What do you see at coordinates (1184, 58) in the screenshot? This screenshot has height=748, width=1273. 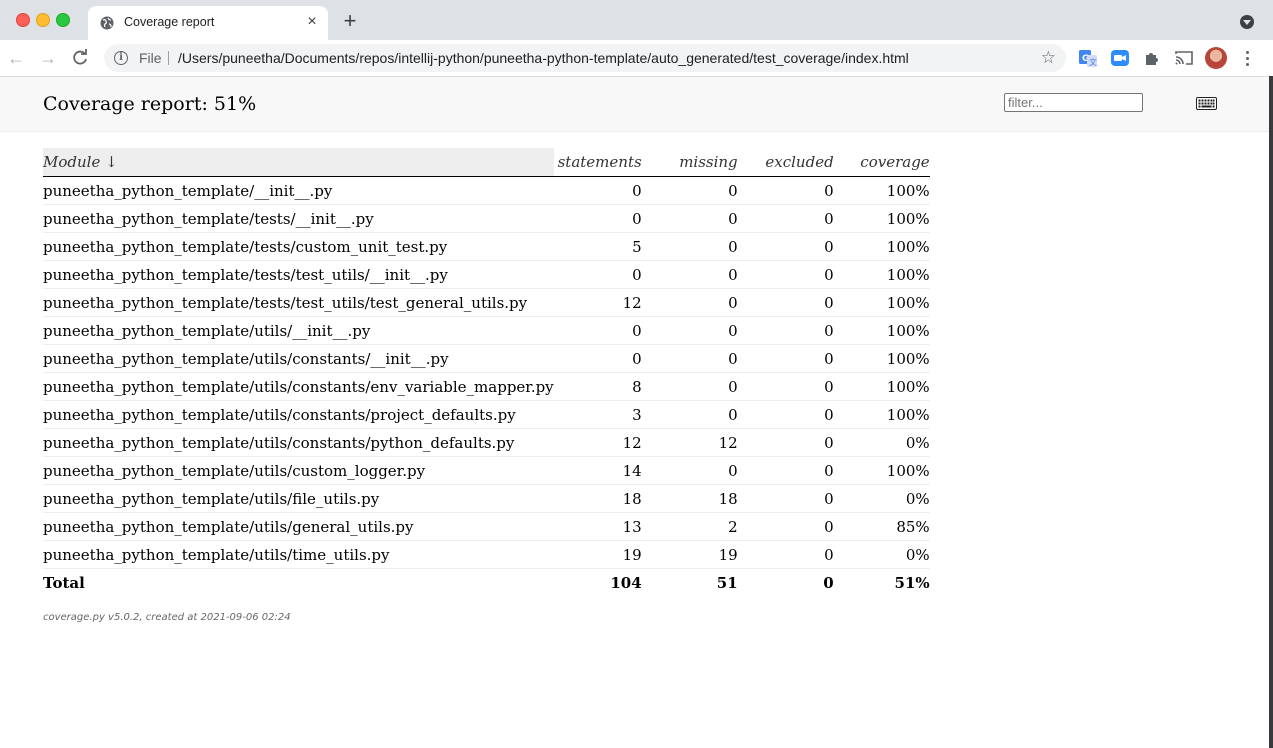 I see `cast-icon` at bounding box center [1184, 58].